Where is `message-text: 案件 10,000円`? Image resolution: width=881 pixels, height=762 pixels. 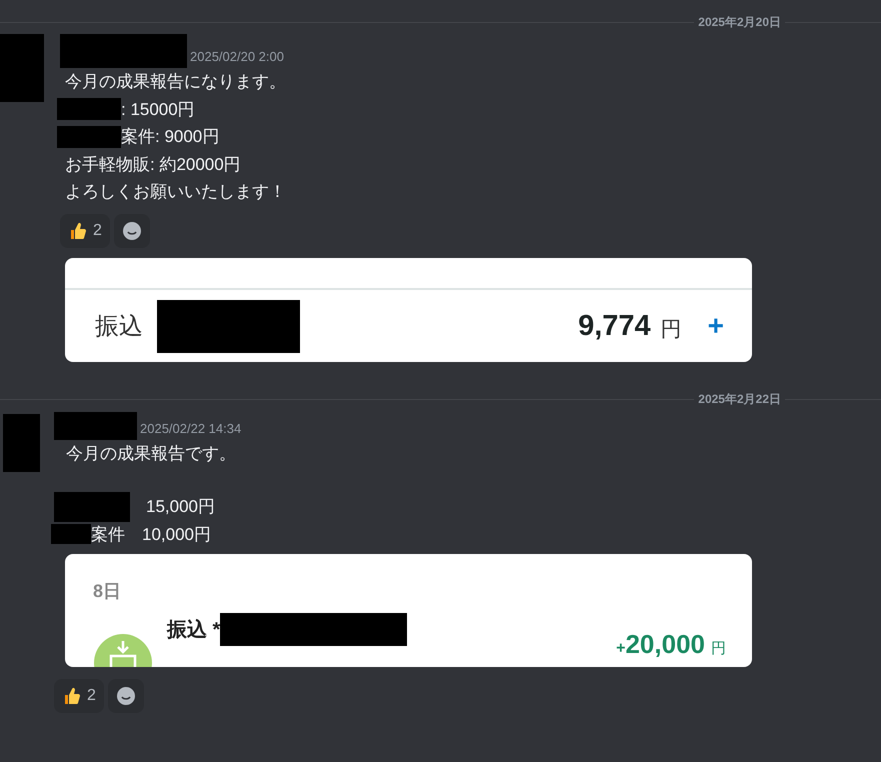
message-text: 案件 10,000円 is located at coordinates (151, 535).